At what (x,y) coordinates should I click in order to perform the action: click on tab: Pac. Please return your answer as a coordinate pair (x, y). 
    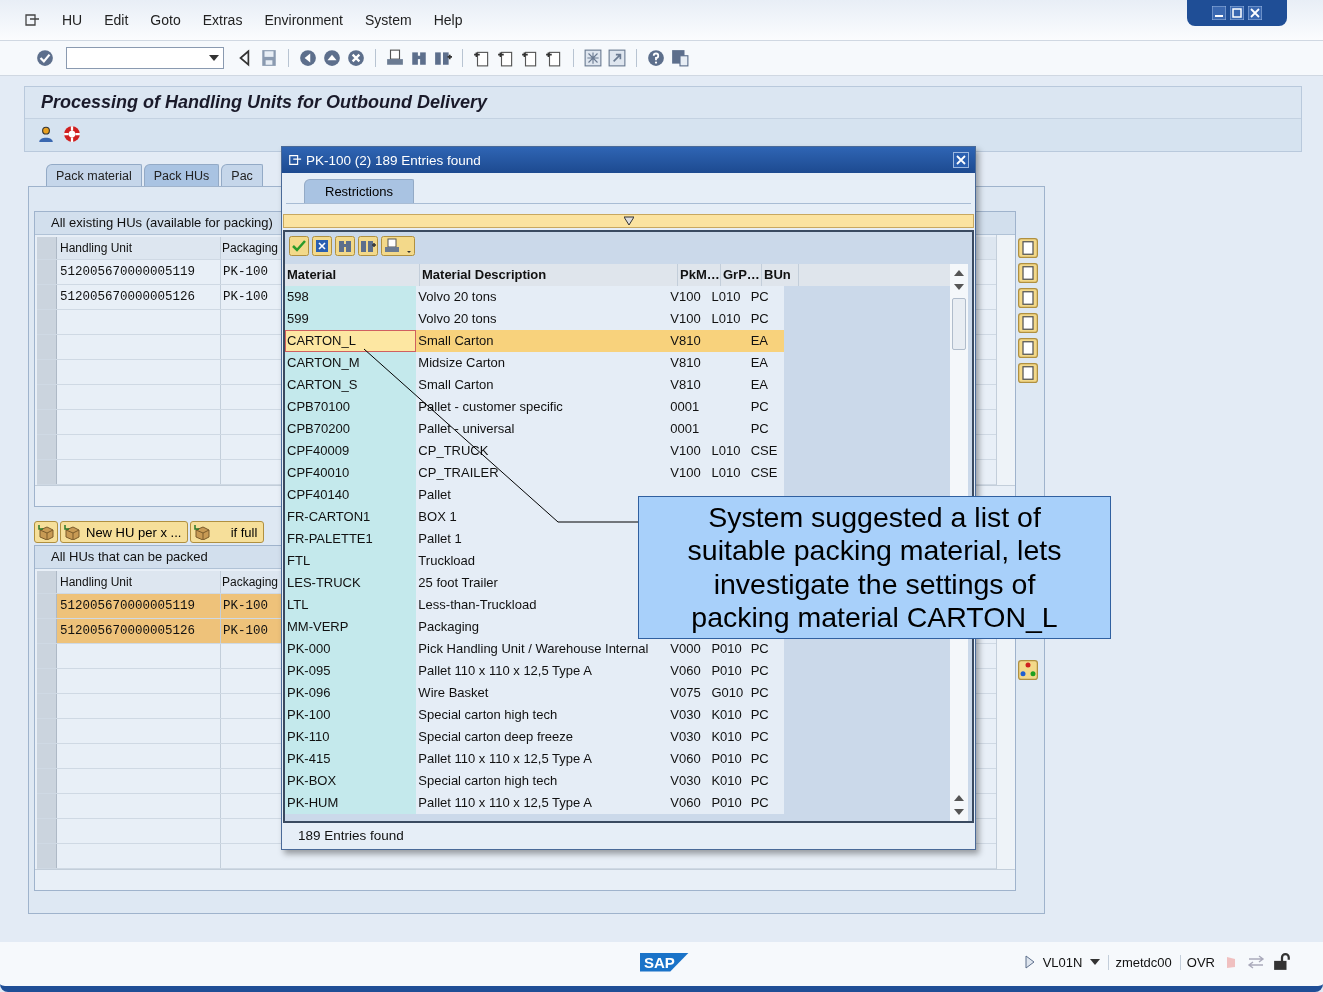
    Looking at the image, I should click on (242, 175).